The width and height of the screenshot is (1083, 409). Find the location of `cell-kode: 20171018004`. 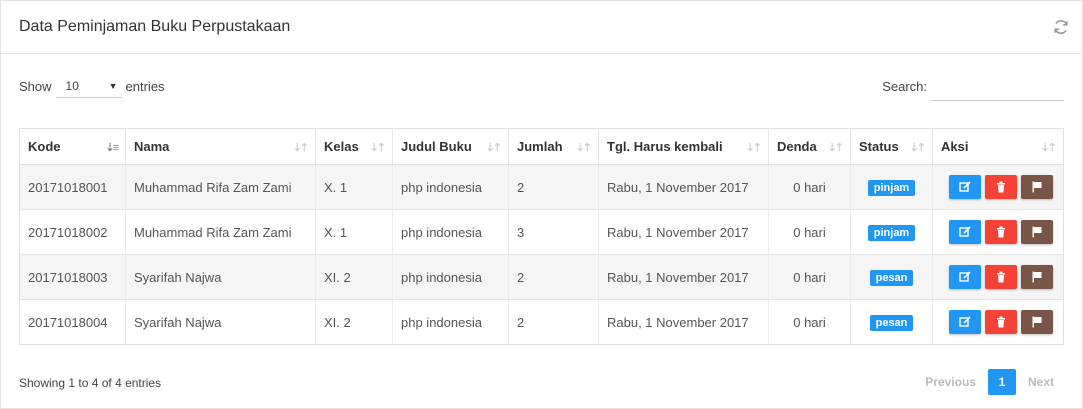

cell-kode: 20171018004 is located at coordinates (72, 322).